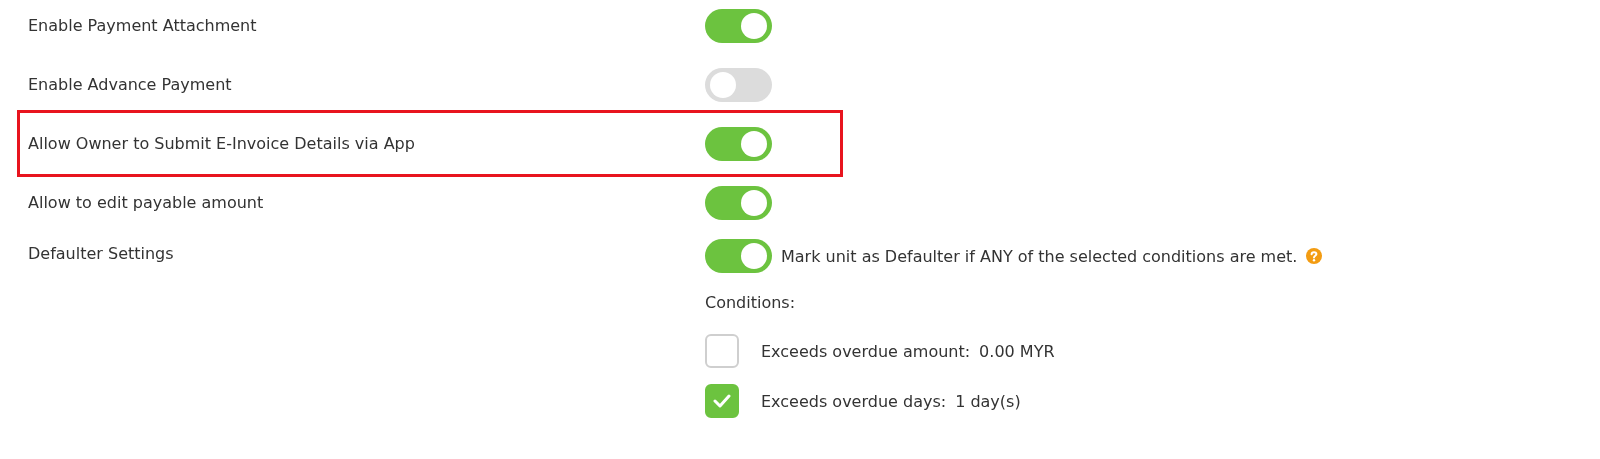 Image resolution: width=1600 pixels, height=459 pixels. Describe the element at coordinates (751, 302) in the screenshot. I see `conditions-heading: Conditions:` at that location.